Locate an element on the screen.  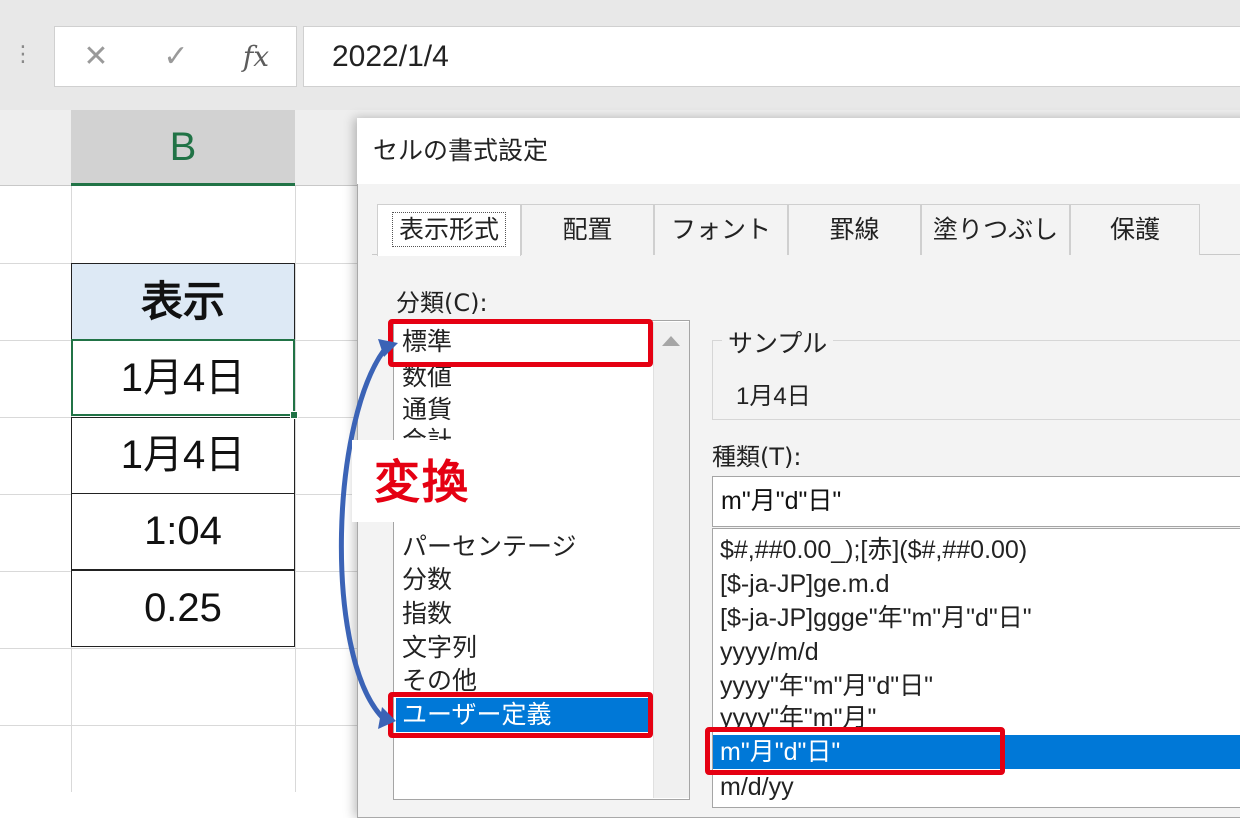
grip-icon: ⋮ is located at coordinates (23, 55).